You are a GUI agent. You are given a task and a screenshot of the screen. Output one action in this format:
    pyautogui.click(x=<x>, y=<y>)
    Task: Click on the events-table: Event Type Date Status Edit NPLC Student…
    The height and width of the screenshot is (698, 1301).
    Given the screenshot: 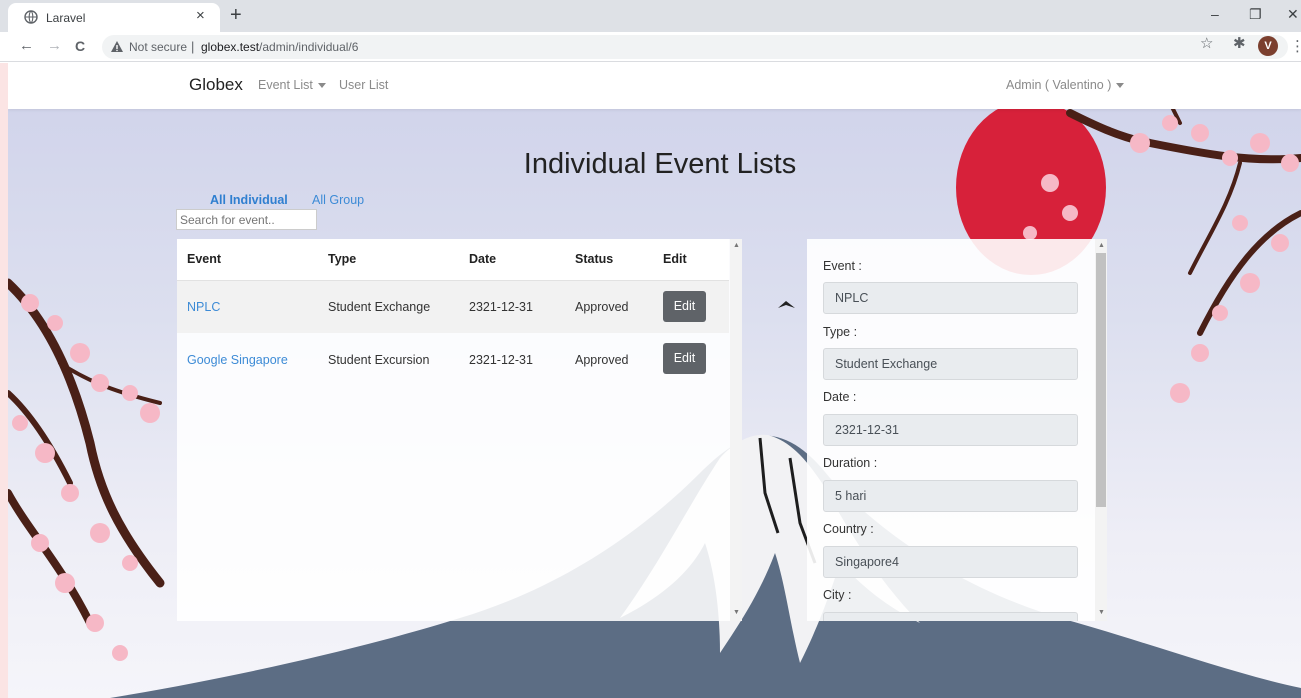 What is the action you would take?
    pyautogui.click(x=453, y=312)
    